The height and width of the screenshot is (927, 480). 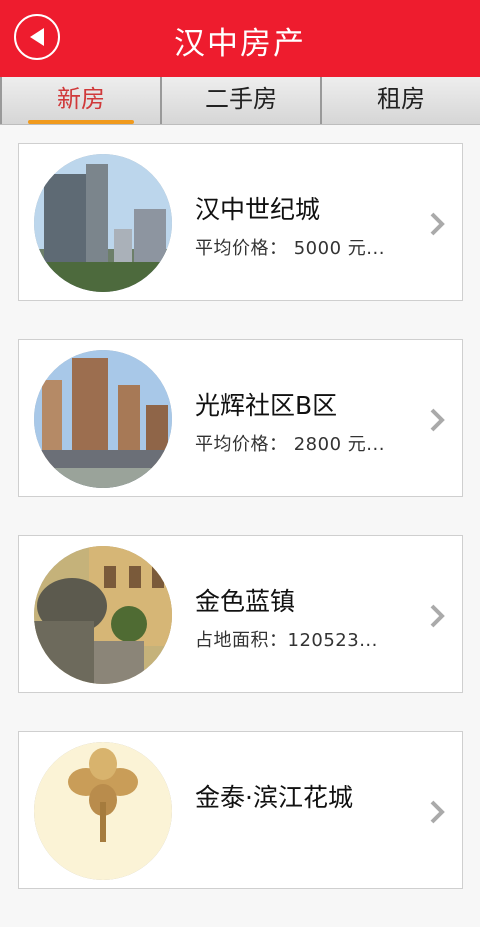 I want to click on tab-new-homes: 新房, so click(x=80, y=100).